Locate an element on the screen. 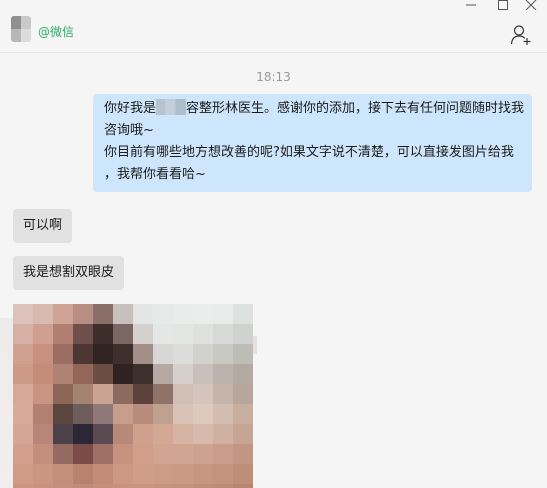  contact-avatar is located at coordinates (21, 29).